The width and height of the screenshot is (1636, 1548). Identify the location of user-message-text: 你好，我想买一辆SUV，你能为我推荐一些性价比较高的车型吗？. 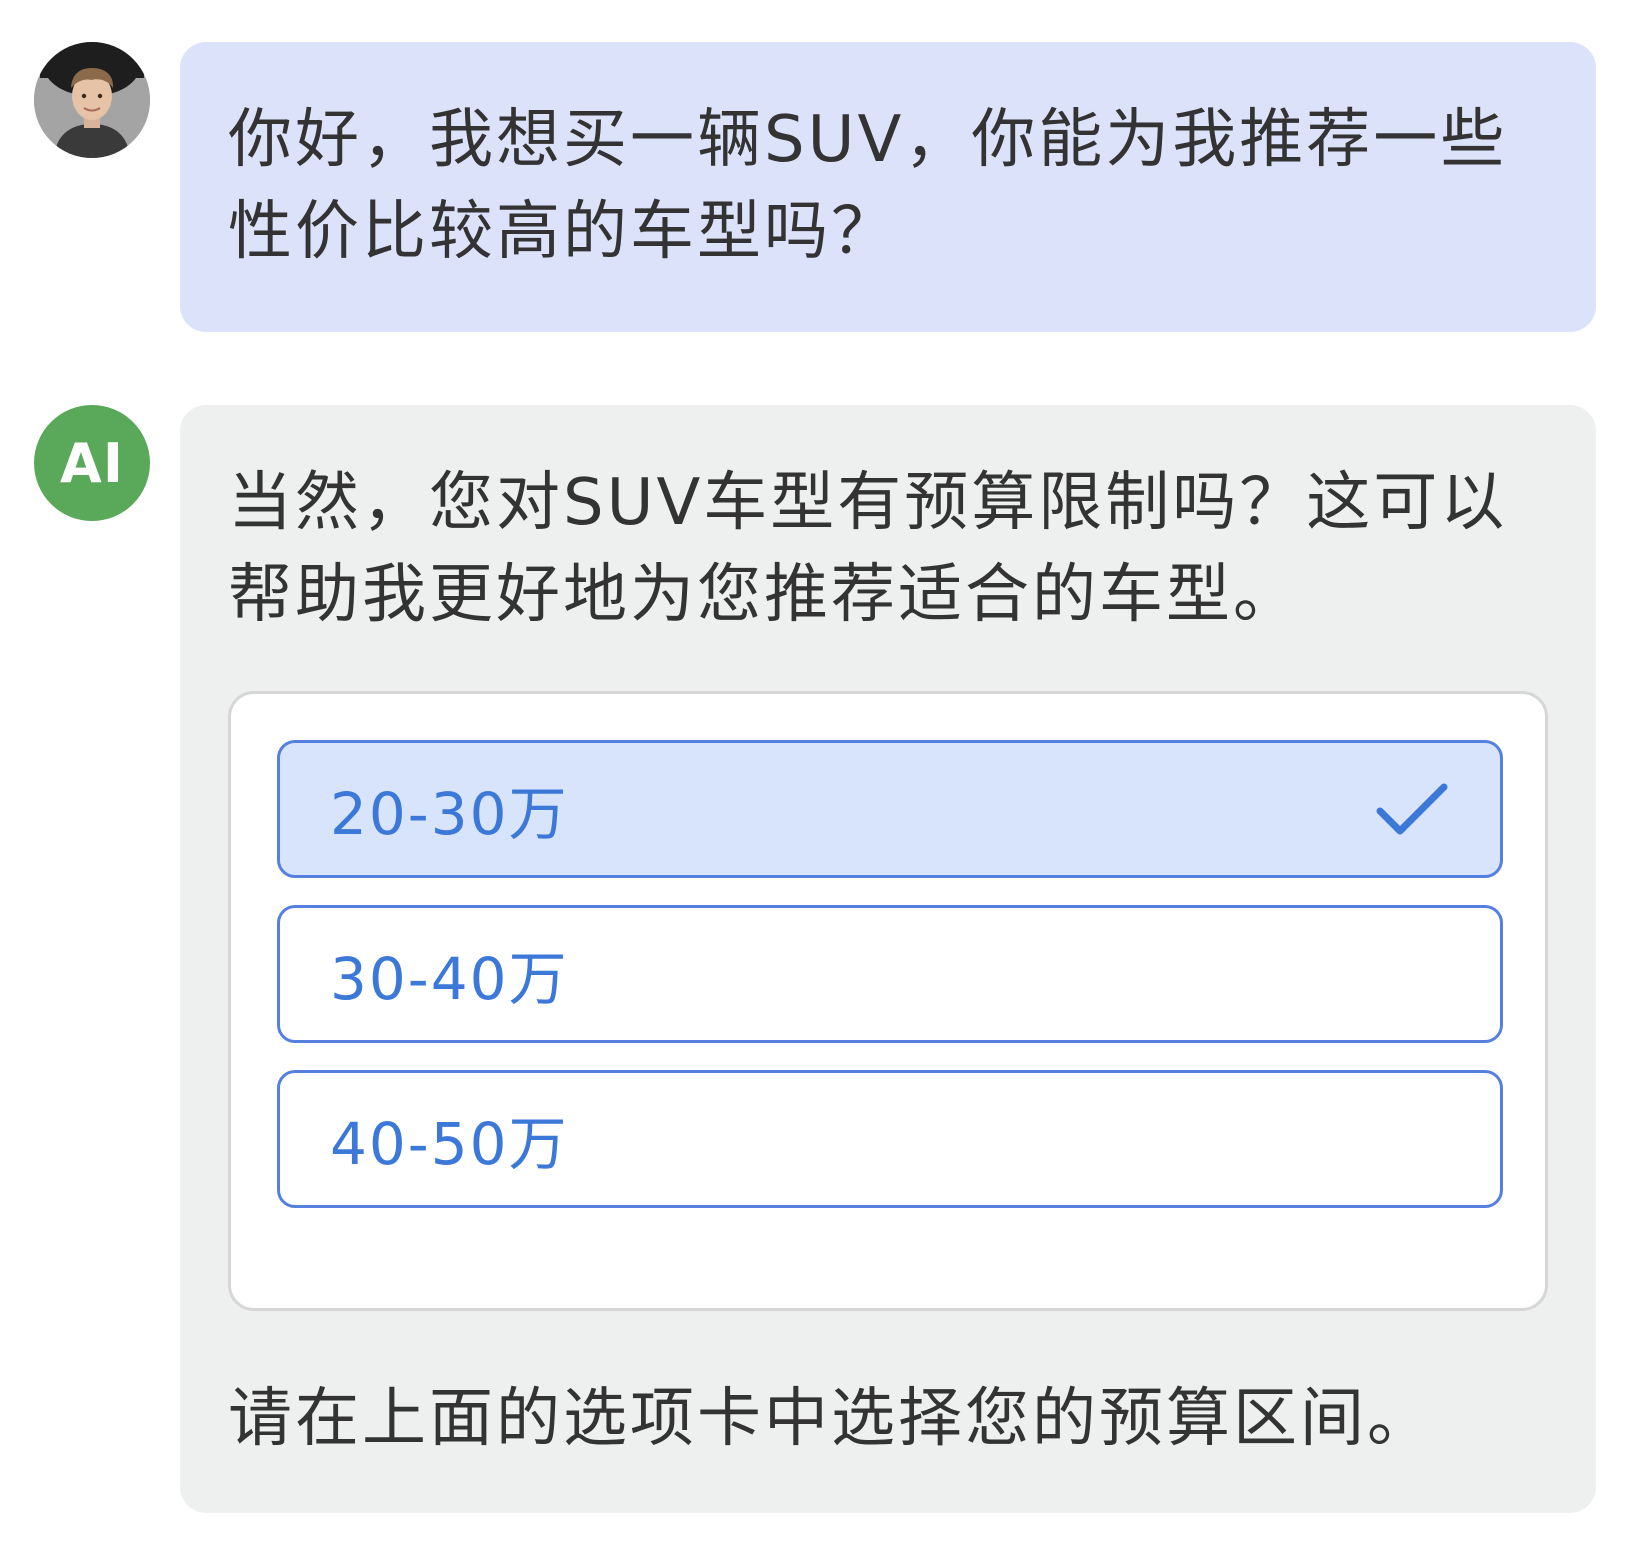
(868, 186).